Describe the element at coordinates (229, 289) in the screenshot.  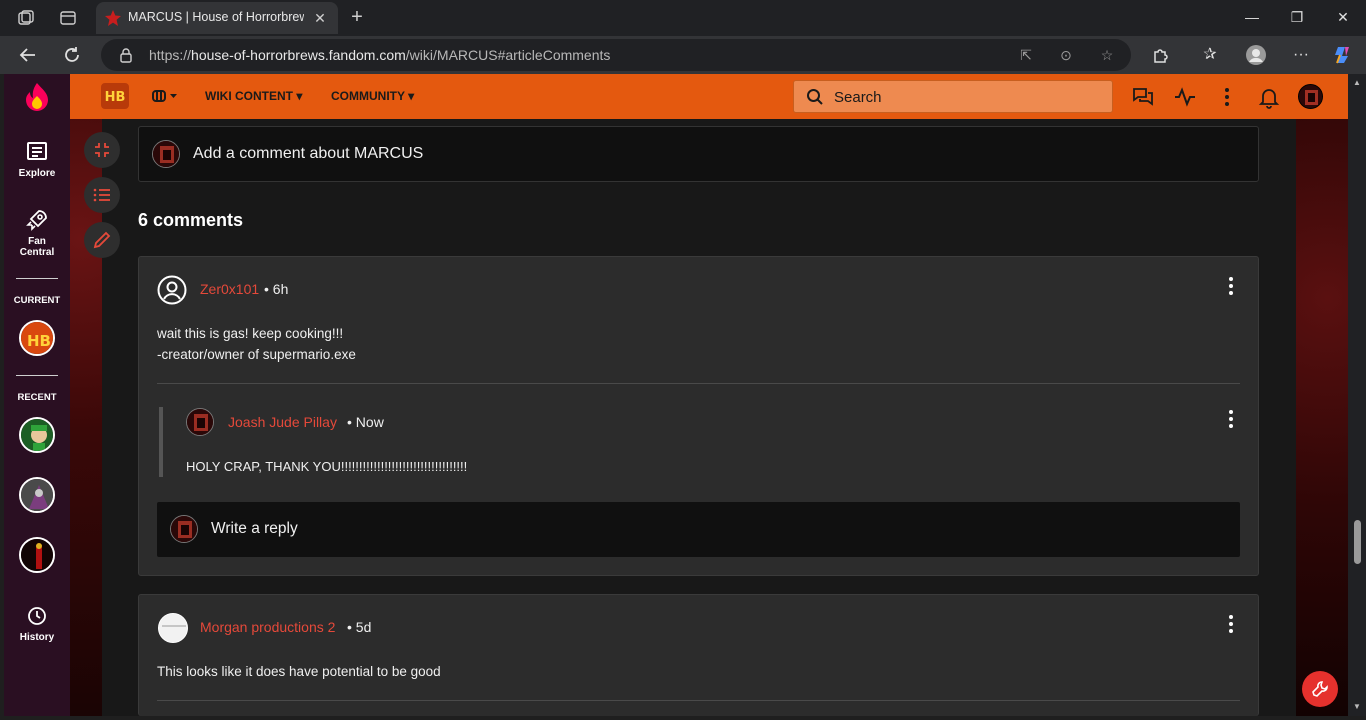
I see `comment-author-link: Zer0x101` at that location.